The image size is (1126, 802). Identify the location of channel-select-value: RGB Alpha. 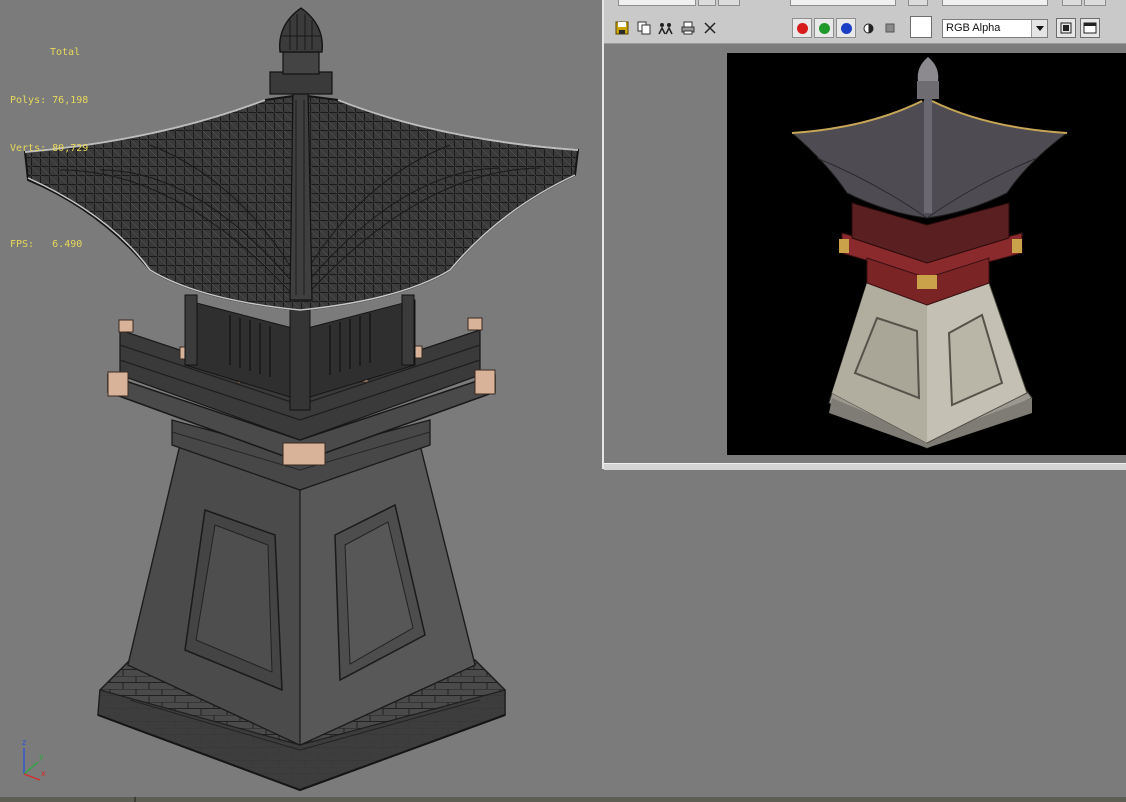
(973, 28).